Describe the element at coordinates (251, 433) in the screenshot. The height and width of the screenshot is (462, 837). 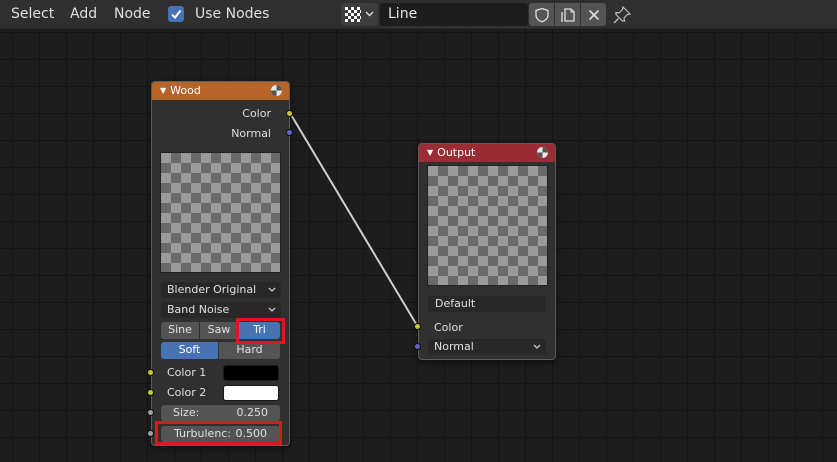
I see `turbulence-value: 0.500` at that location.